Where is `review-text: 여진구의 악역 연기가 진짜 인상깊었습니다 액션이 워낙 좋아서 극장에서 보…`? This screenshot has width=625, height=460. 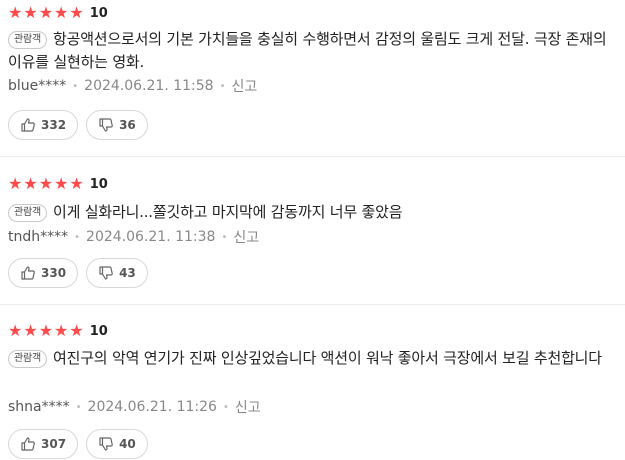 review-text: 여진구의 악역 연기가 진짜 인상깊었습니다 액션이 워낙 좋아서 극장에서 보… is located at coordinates (327, 358).